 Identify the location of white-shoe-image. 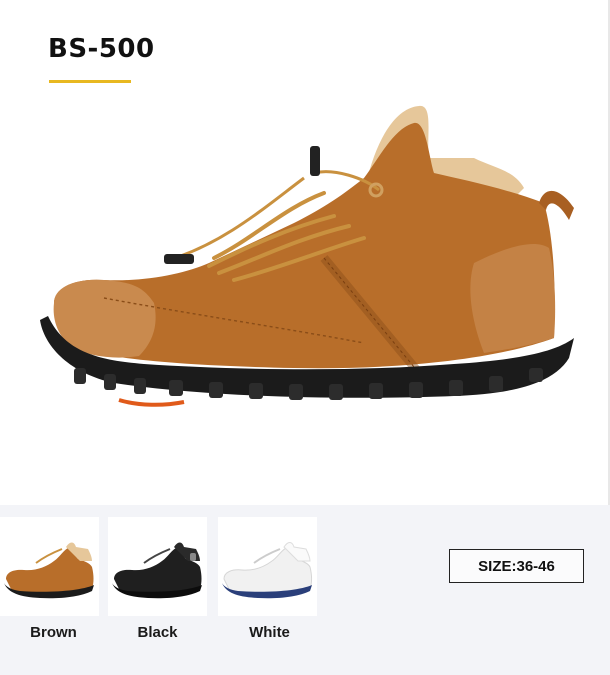
(267, 570).